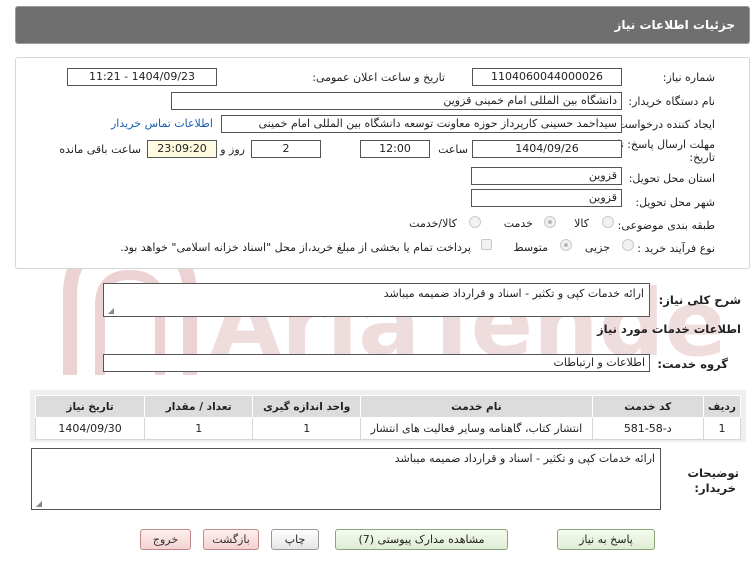  I want to click on process-label: نوع فرآیند خرید :, so click(676, 248).